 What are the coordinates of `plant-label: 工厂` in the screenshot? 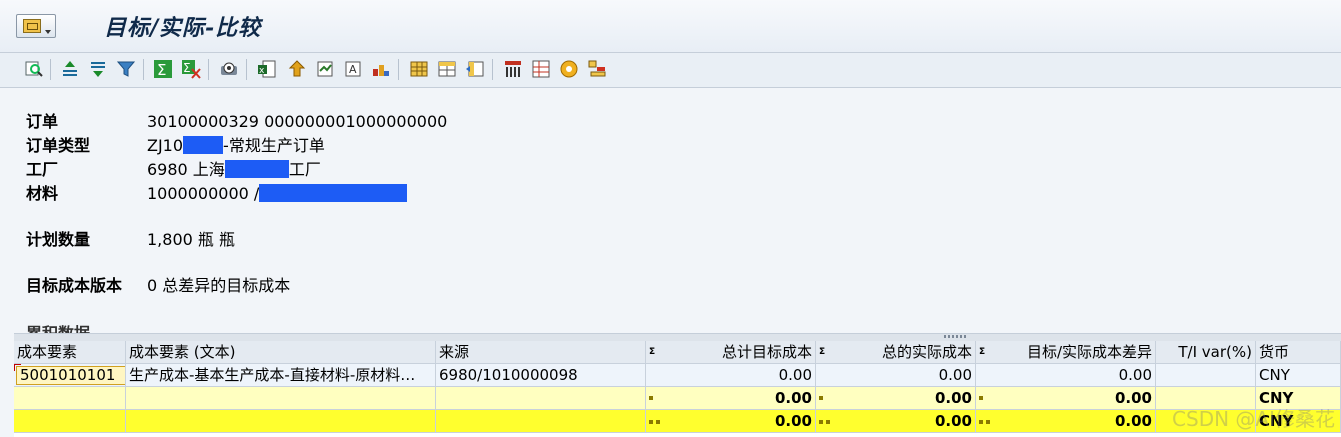 It's located at (42, 169).